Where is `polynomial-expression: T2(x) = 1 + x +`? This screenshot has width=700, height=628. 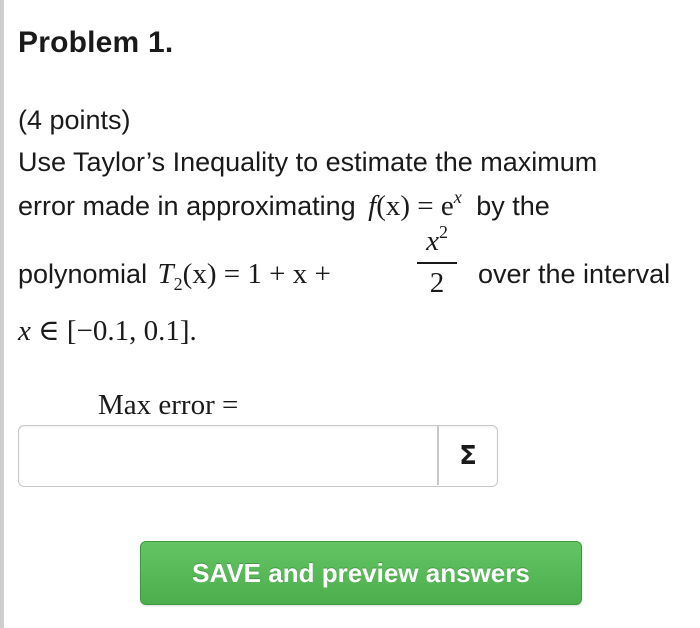 polynomial-expression: T2(x) = 1 + x + is located at coordinates (244, 276).